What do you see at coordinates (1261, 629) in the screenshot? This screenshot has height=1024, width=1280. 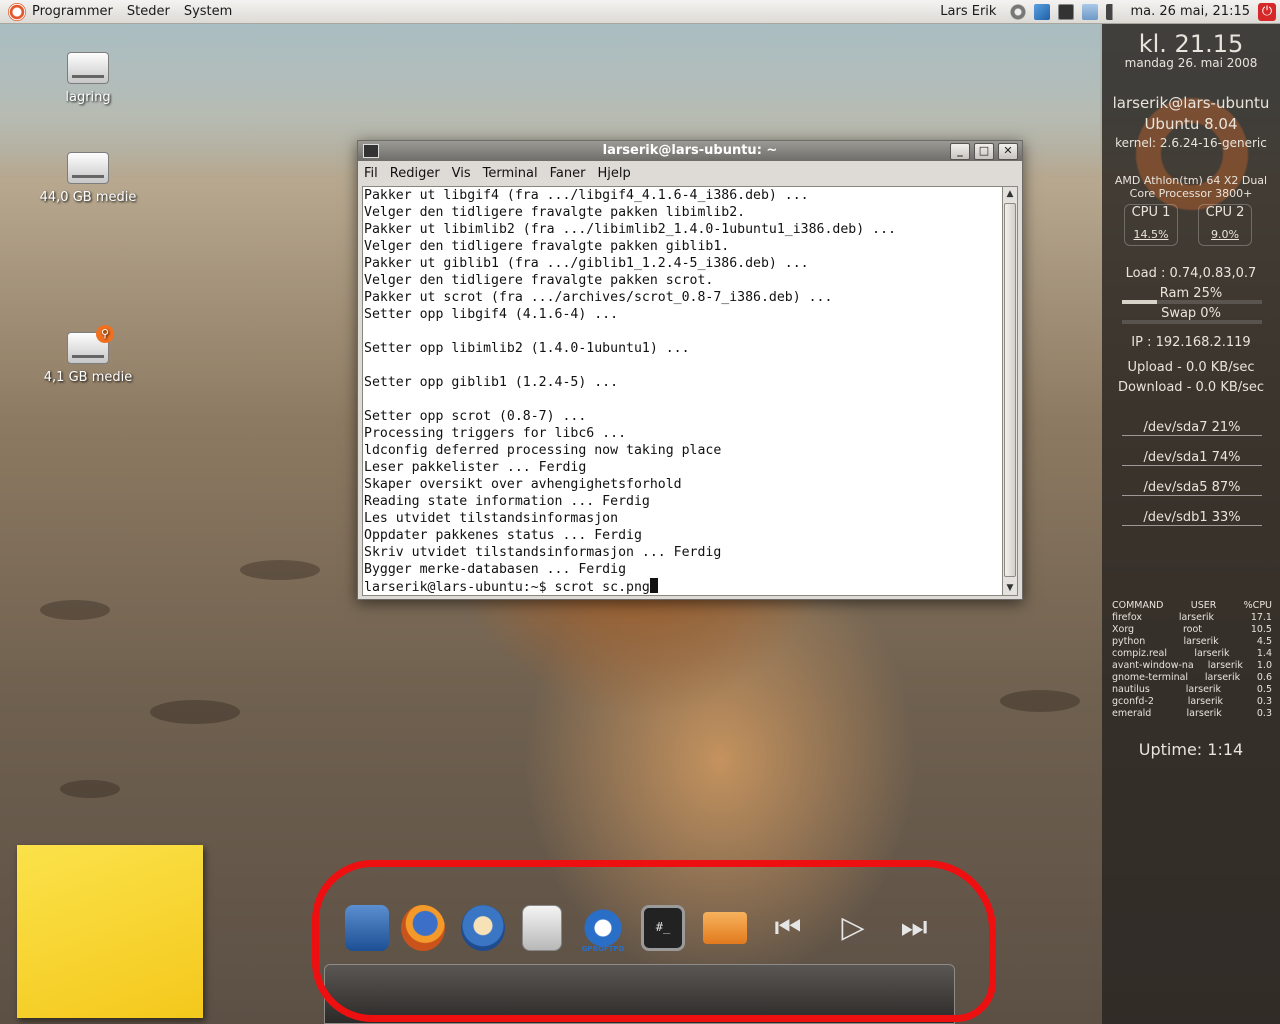 I see `process-cpu: 10.5` at bounding box center [1261, 629].